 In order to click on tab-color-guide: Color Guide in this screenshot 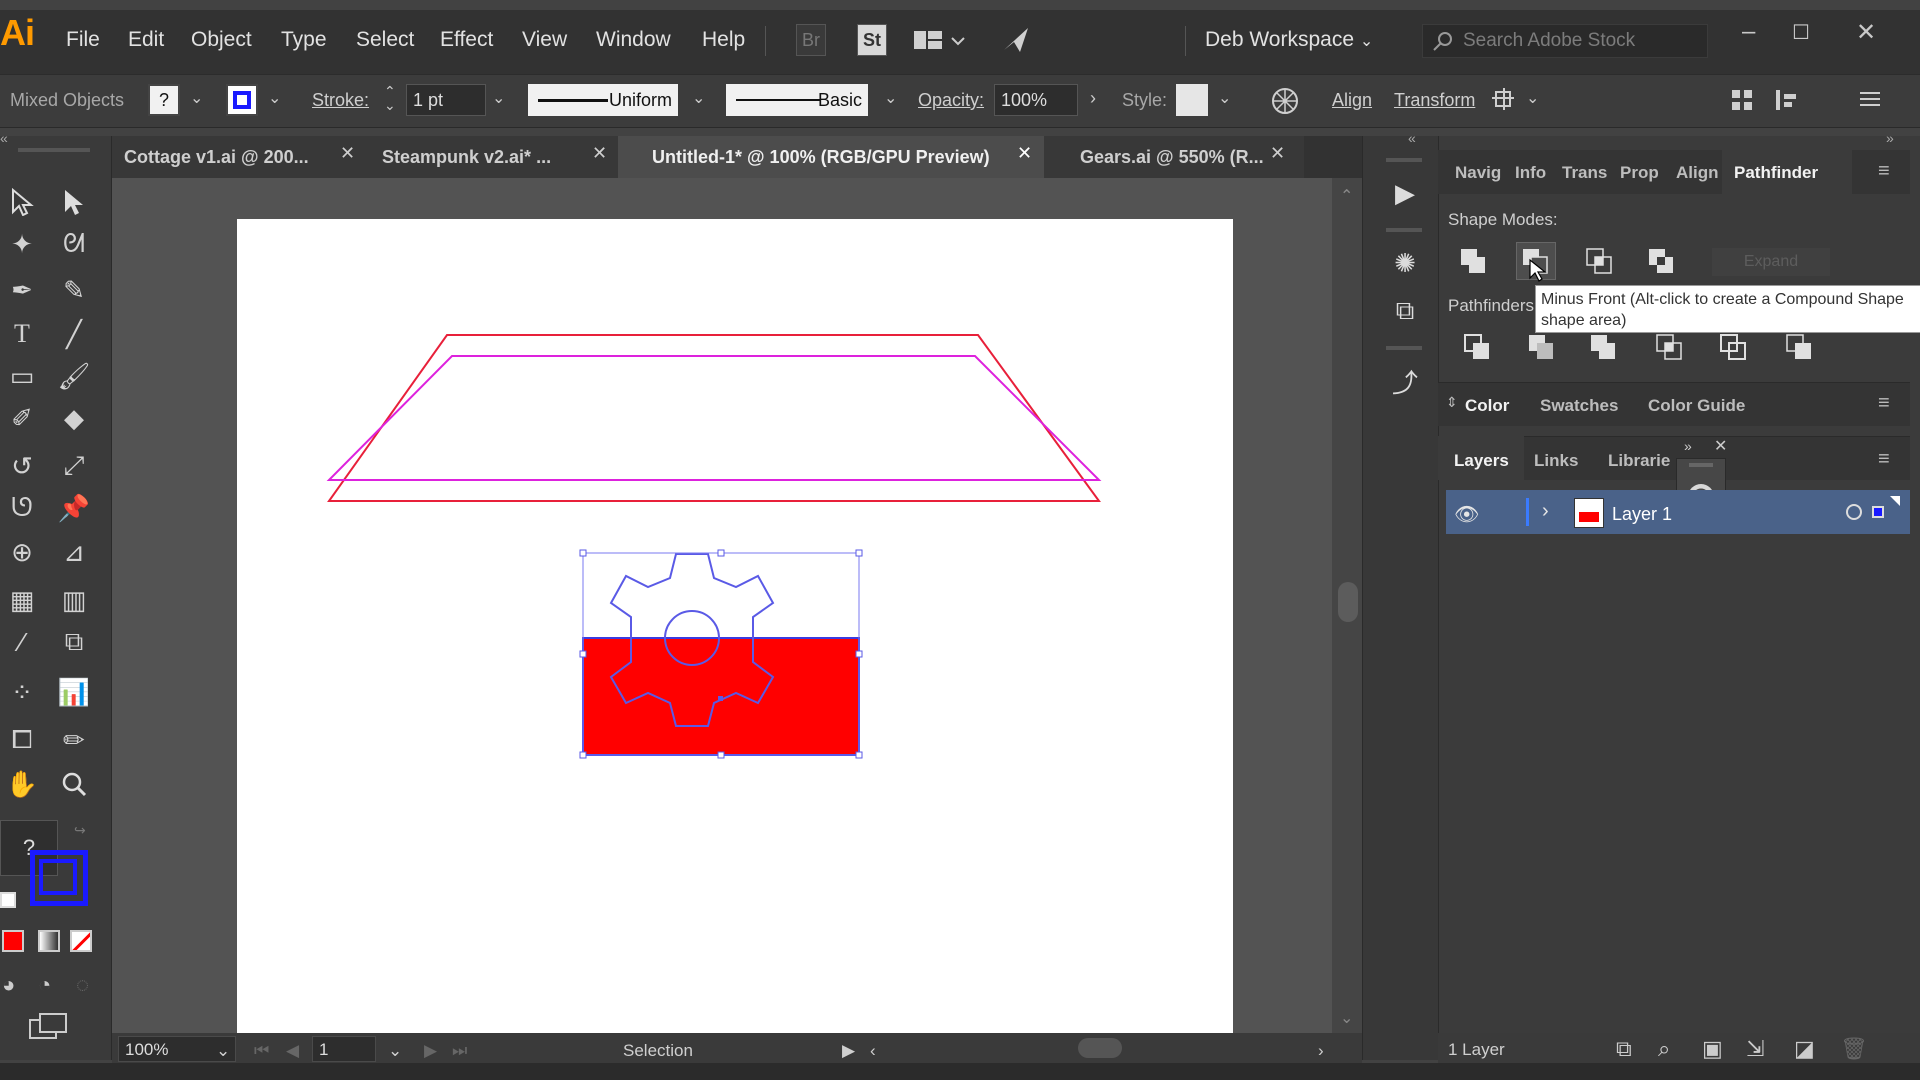, I will do `click(1696, 406)`.